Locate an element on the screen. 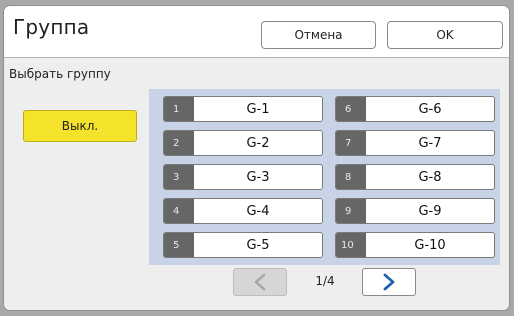 This screenshot has height=316, width=514. group-label: G-1 is located at coordinates (258, 109).